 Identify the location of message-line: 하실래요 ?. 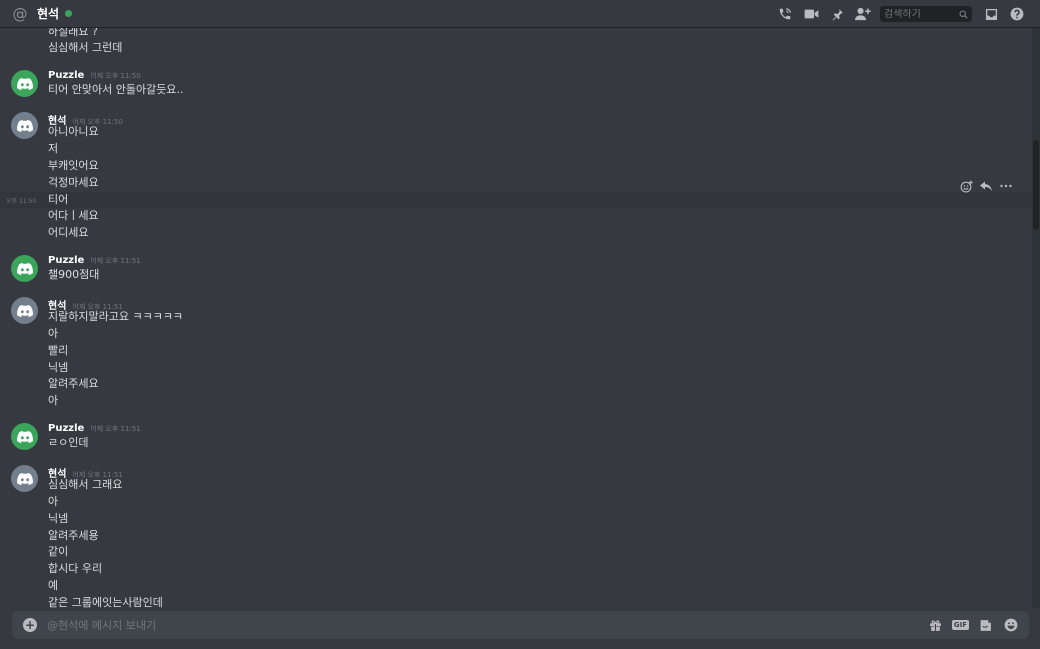
(73, 33).